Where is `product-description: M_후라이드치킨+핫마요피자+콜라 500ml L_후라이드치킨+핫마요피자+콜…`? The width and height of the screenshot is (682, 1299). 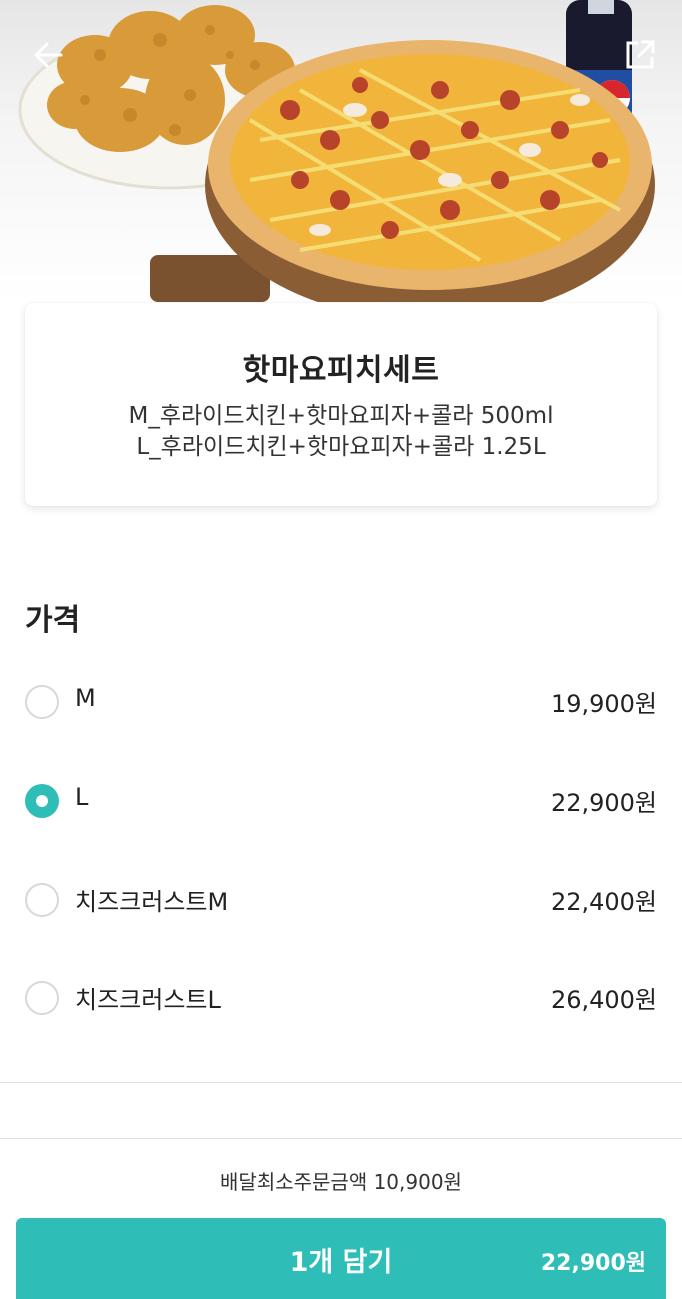
product-description: M_후라이드치킨+핫마요피자+콜라 500ml L_후라이드치킨+핫마요피자+콜… is located at coordinates (341, 432).